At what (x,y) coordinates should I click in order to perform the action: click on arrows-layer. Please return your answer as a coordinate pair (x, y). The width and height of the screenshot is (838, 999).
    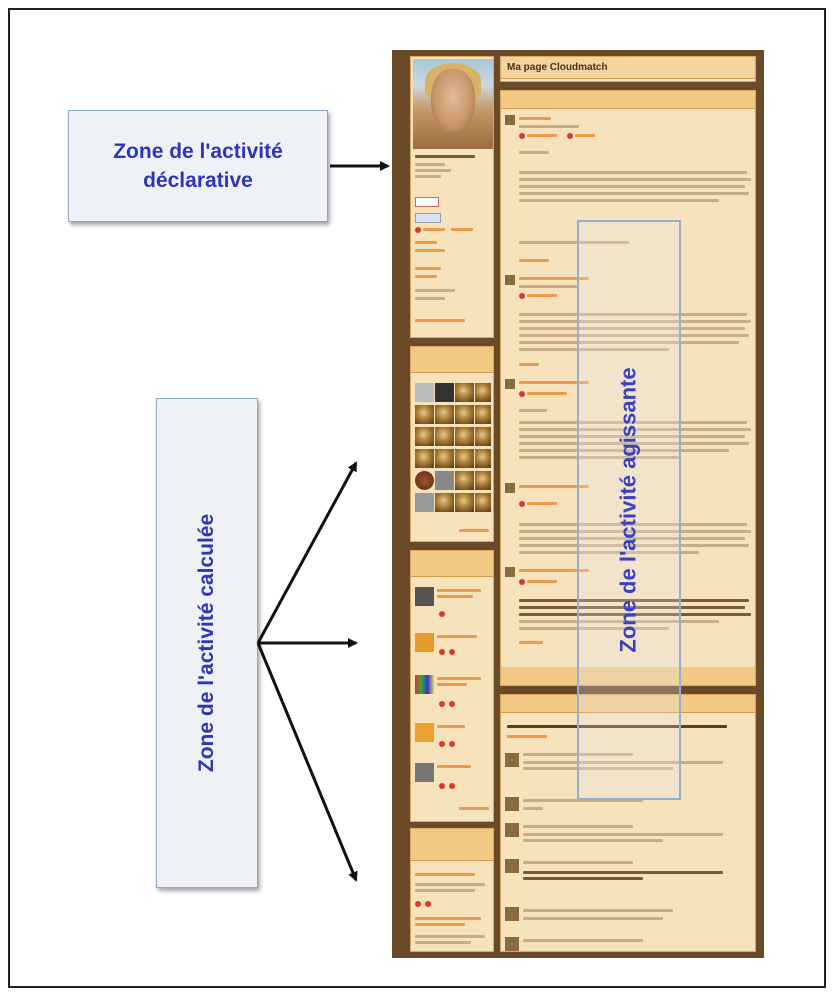
    Looking at the image, I should click on (323, 521).